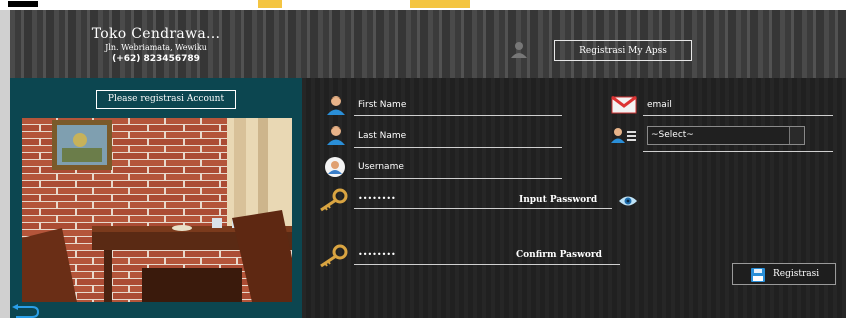 This screenshot has height=318, width=846. What do you see at coordinates (659, 105) in the screenshot?
I see `email-label: email` at bounding box center [659, 105].